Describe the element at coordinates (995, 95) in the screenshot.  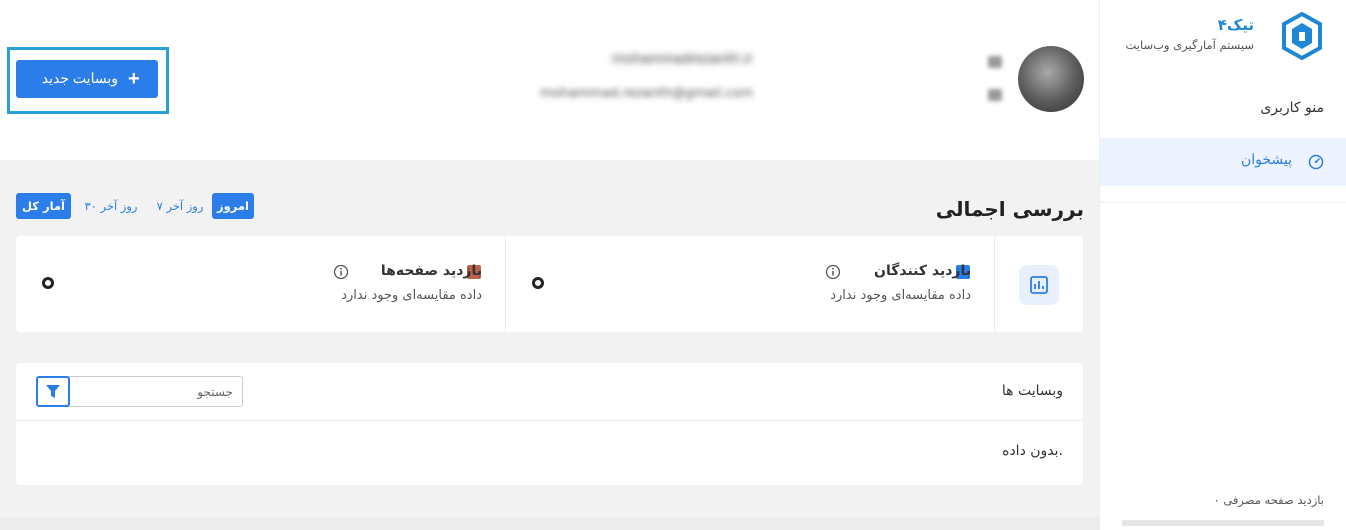
I see `email-icon` at that location.